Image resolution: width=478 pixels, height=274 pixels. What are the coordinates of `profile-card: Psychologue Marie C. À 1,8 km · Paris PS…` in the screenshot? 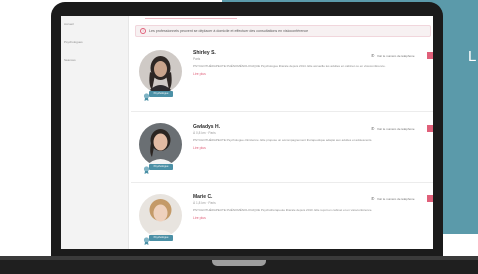 It's located at (282, 216).